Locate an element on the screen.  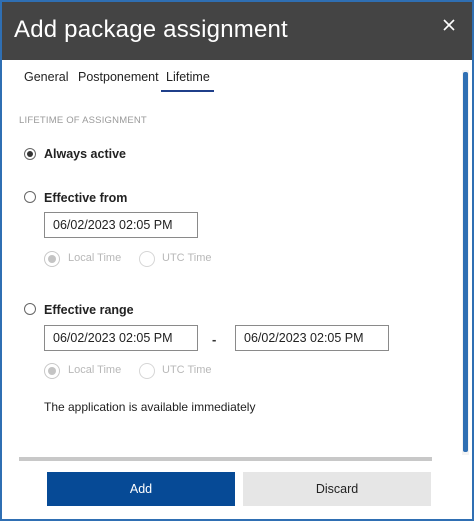
range-end-date-input is located at coordinates (312, 338).